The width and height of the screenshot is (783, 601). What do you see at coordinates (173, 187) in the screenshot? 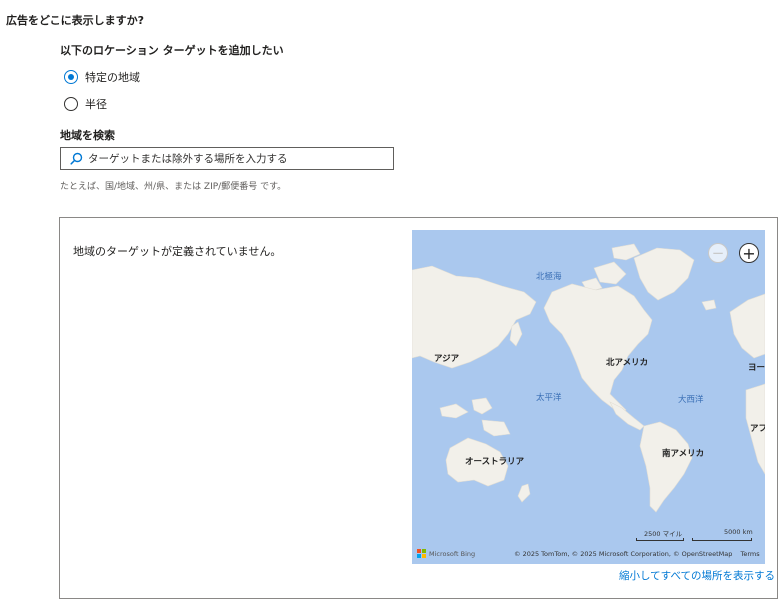
I see `search-hint: たとえば、国/地域、州/県、または ZIP/郵便番号 です。` at bounding box center [173, 187].